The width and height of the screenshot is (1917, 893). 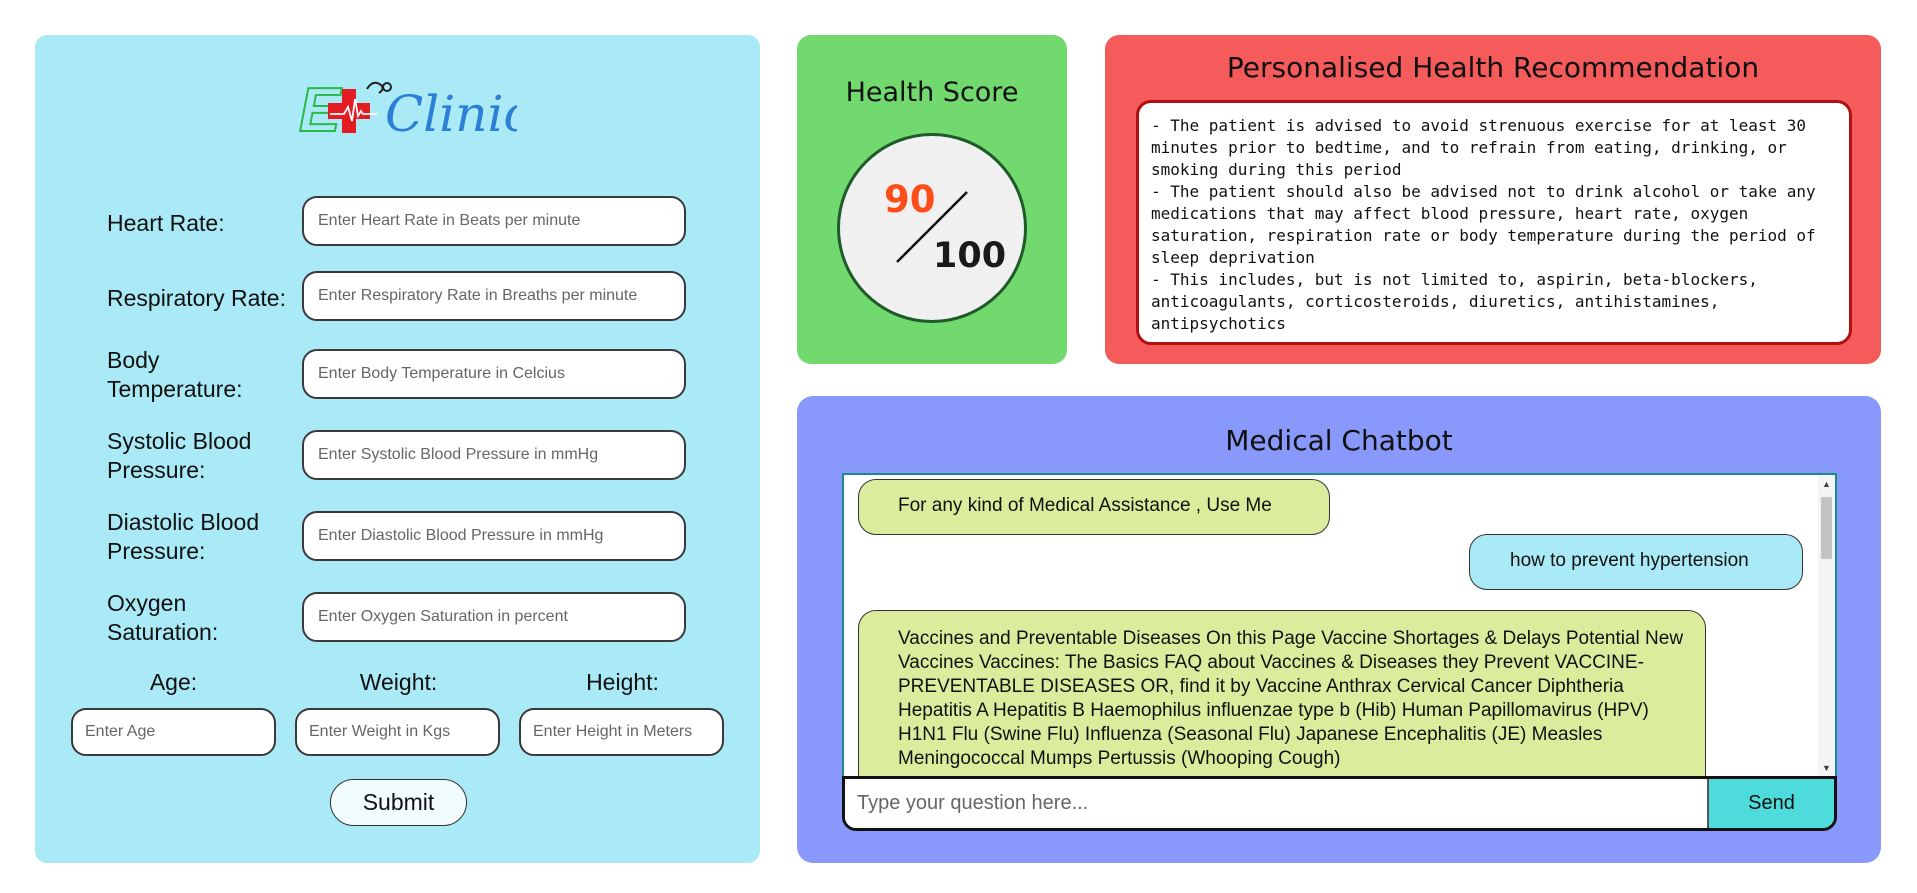 What do you see at coordinates (398, 682) in the screenshot?
I see `weight-label: Weight:` at bounding box center [398, 682].